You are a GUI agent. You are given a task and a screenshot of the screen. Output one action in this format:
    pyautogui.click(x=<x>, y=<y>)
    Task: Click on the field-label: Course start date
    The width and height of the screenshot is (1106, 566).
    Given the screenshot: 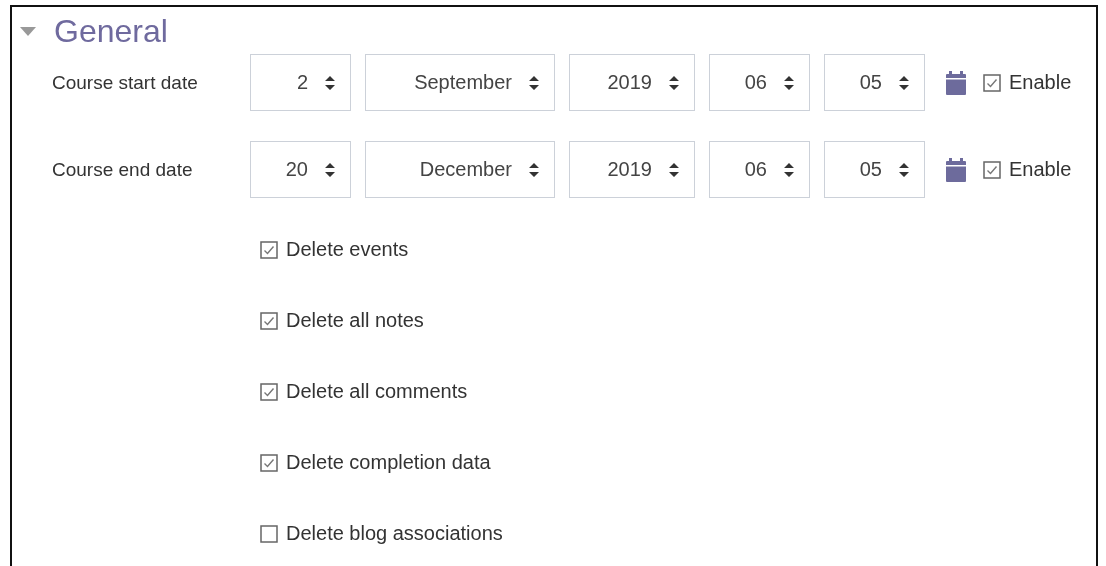 What is the action you would take?
    pyautogui.click(x=125, y=82)
    